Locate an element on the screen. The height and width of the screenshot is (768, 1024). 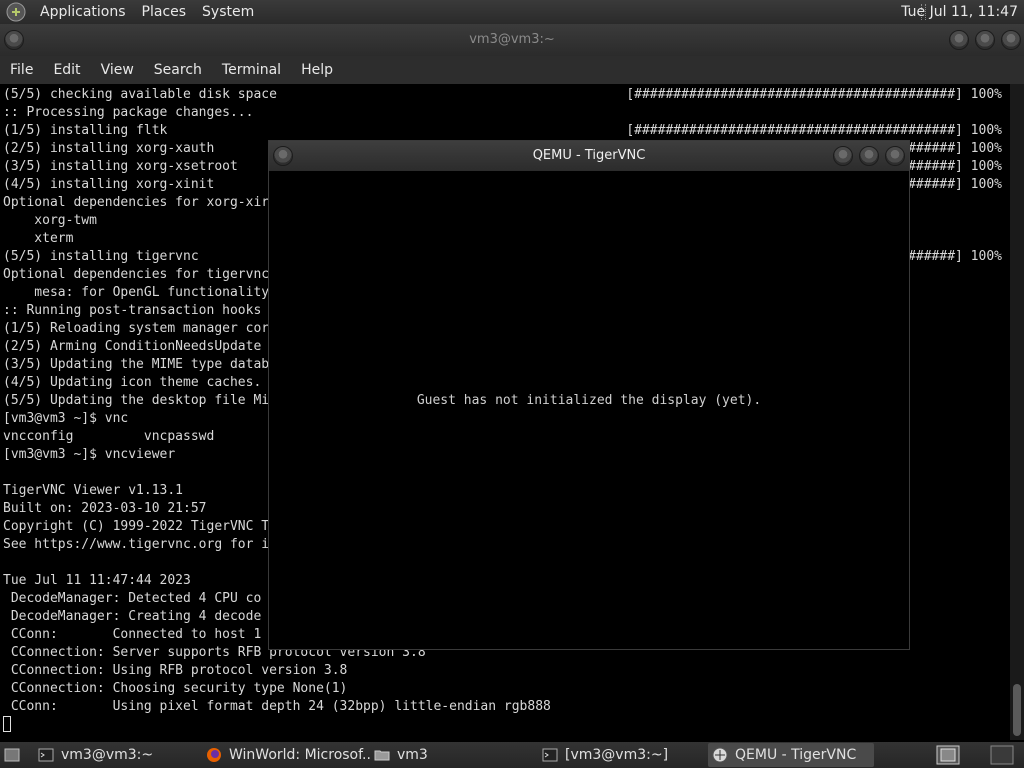
terminal-line: (5/5) checking available disk space is located at coordinates (140, 94).